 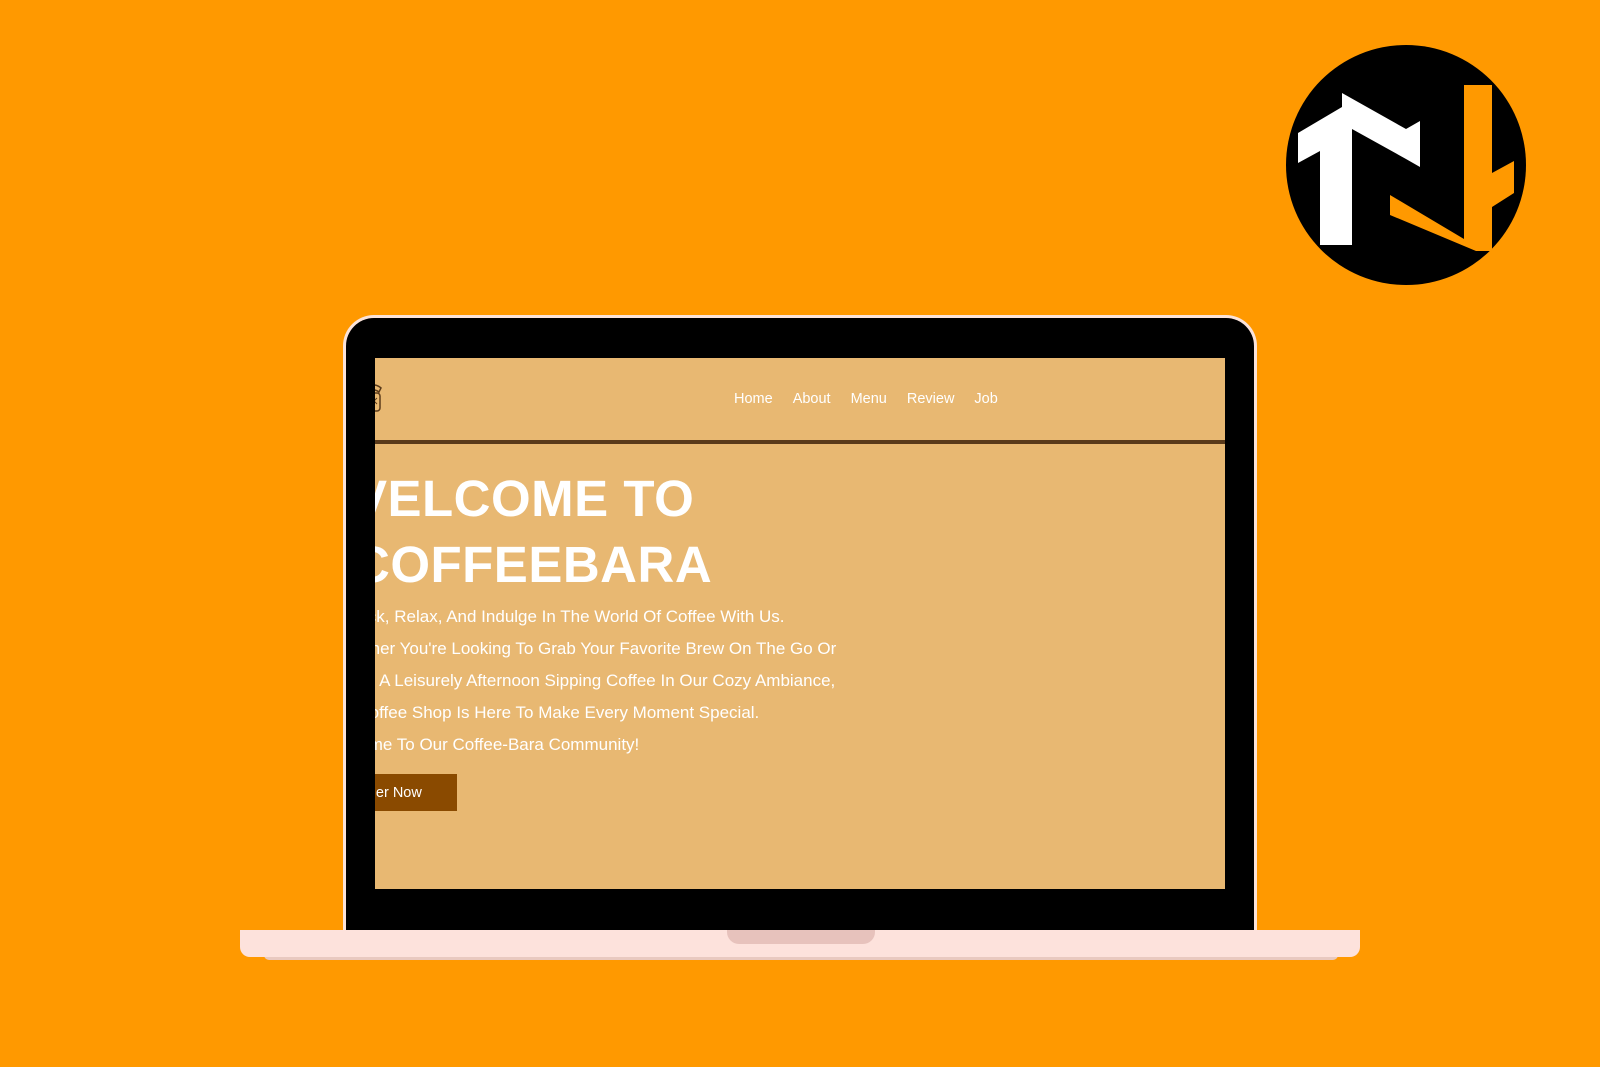 I want to click on nav-job: Job, so click(x=985, y=399).